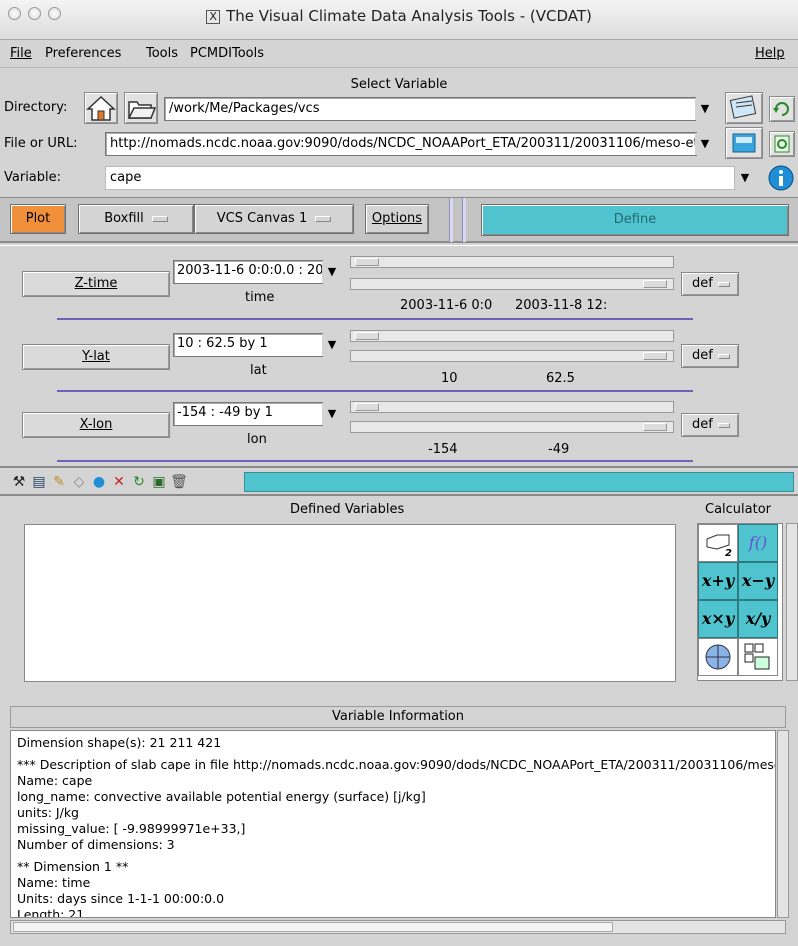 The image size is (798, 946). Describe the element at coordinates (710, 425) in the screenshot. I see `dimension-def-menu-lon: def` at that location.